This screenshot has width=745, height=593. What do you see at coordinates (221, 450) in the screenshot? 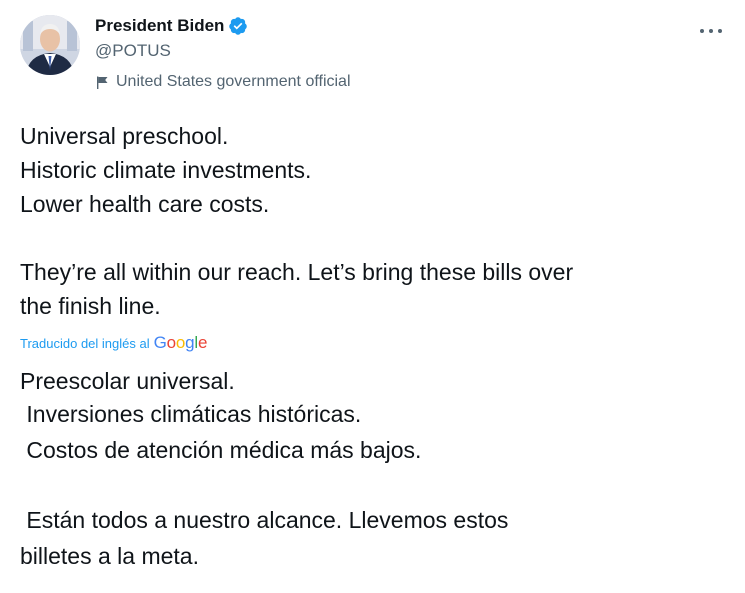
I see `translated-text-line: Costos de atención médica más bajos.` at bounding box center [221, 450].